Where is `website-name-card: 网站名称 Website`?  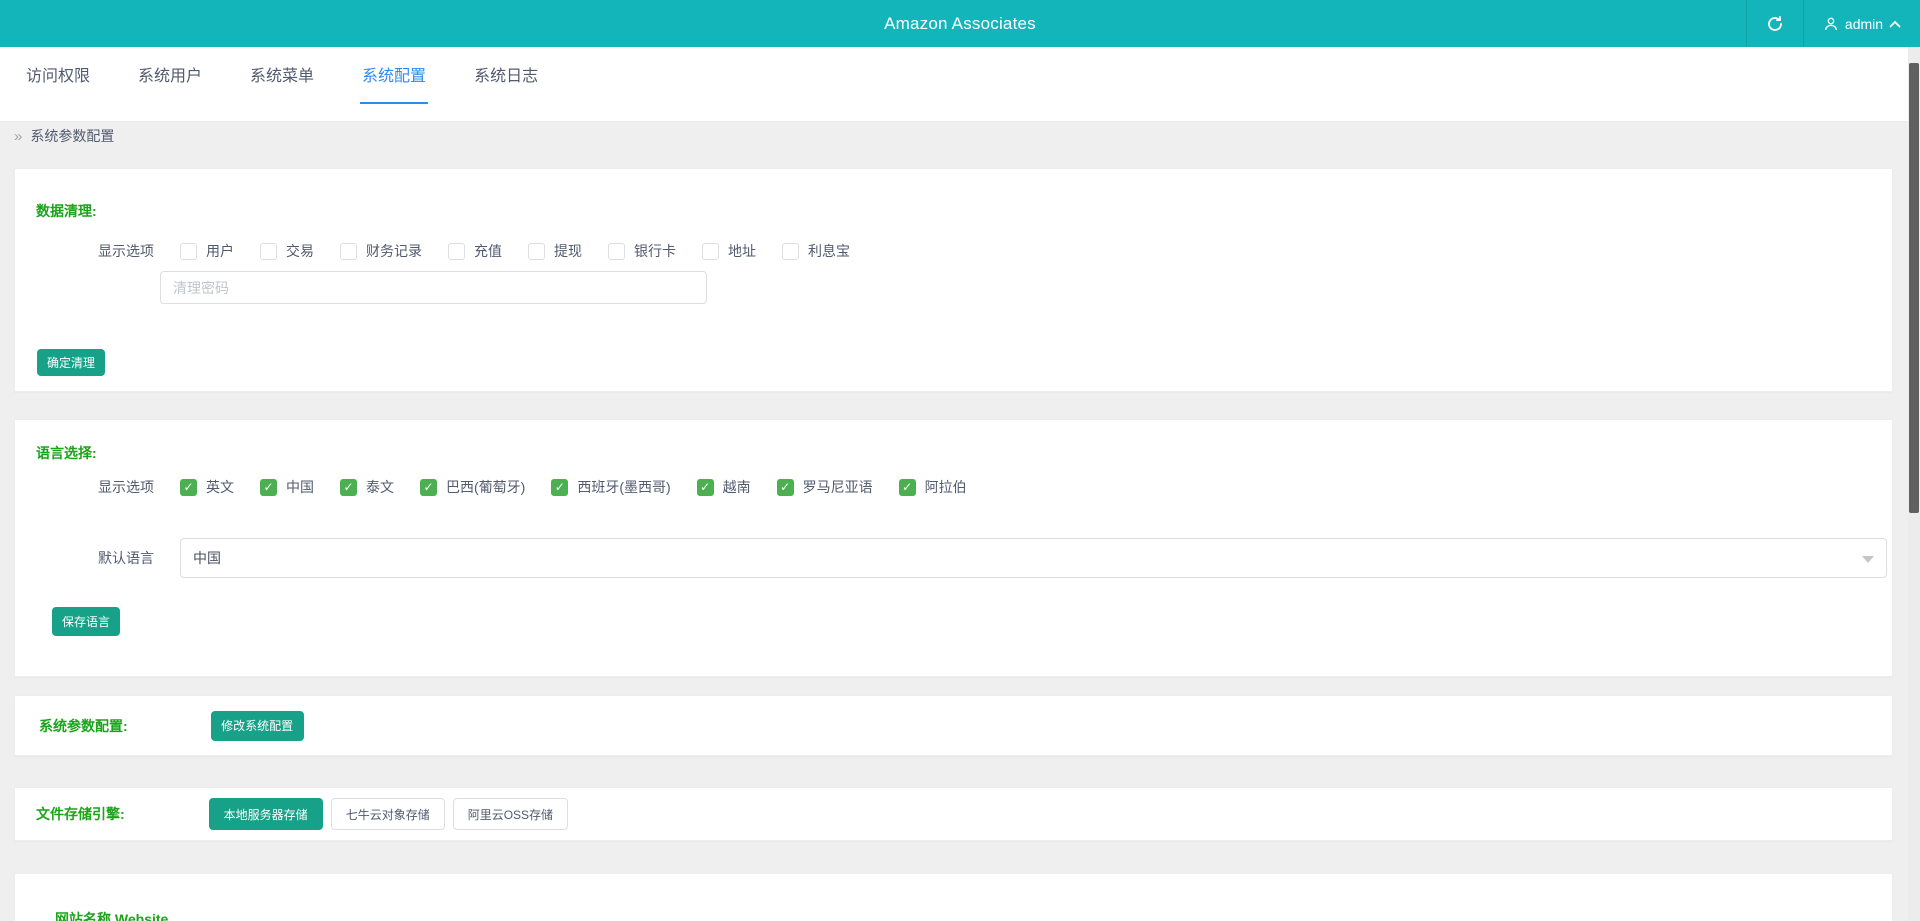
website-name-card: 网站名称 Website is located at coordinates (953, 897).